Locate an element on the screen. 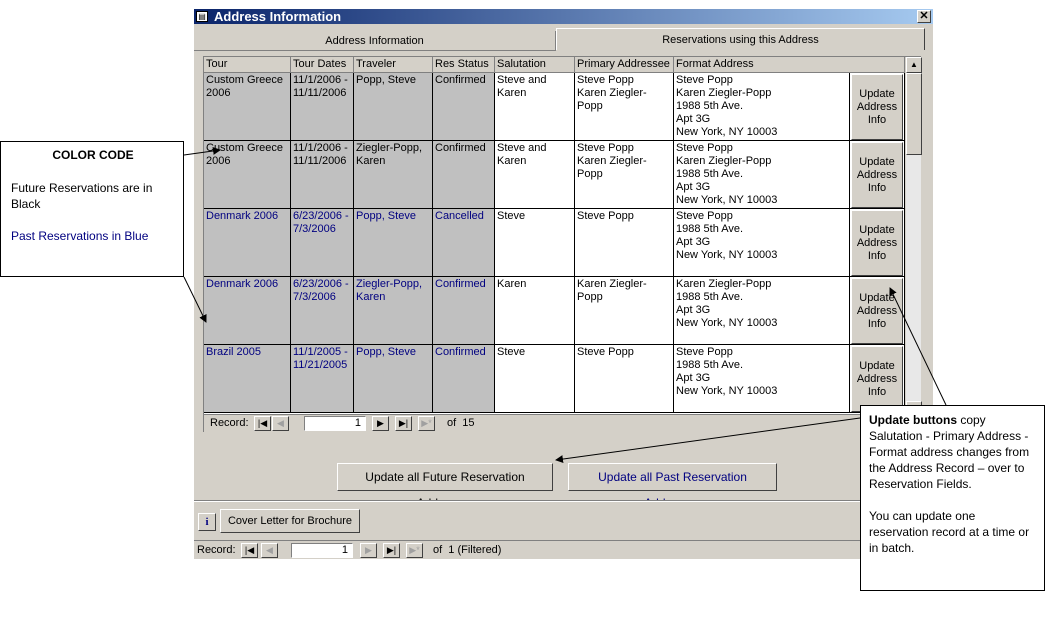 The image size is (1045, 633). arrow-to-future-row is located at coordinates (202, 151).